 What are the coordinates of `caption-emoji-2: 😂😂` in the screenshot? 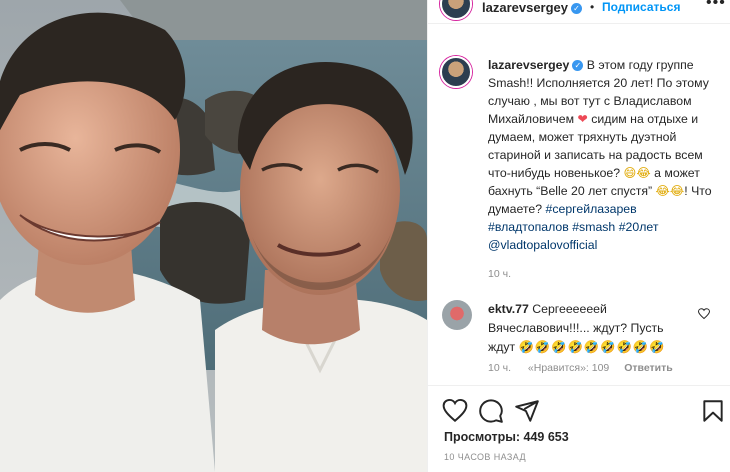 It's located at (670, 191).